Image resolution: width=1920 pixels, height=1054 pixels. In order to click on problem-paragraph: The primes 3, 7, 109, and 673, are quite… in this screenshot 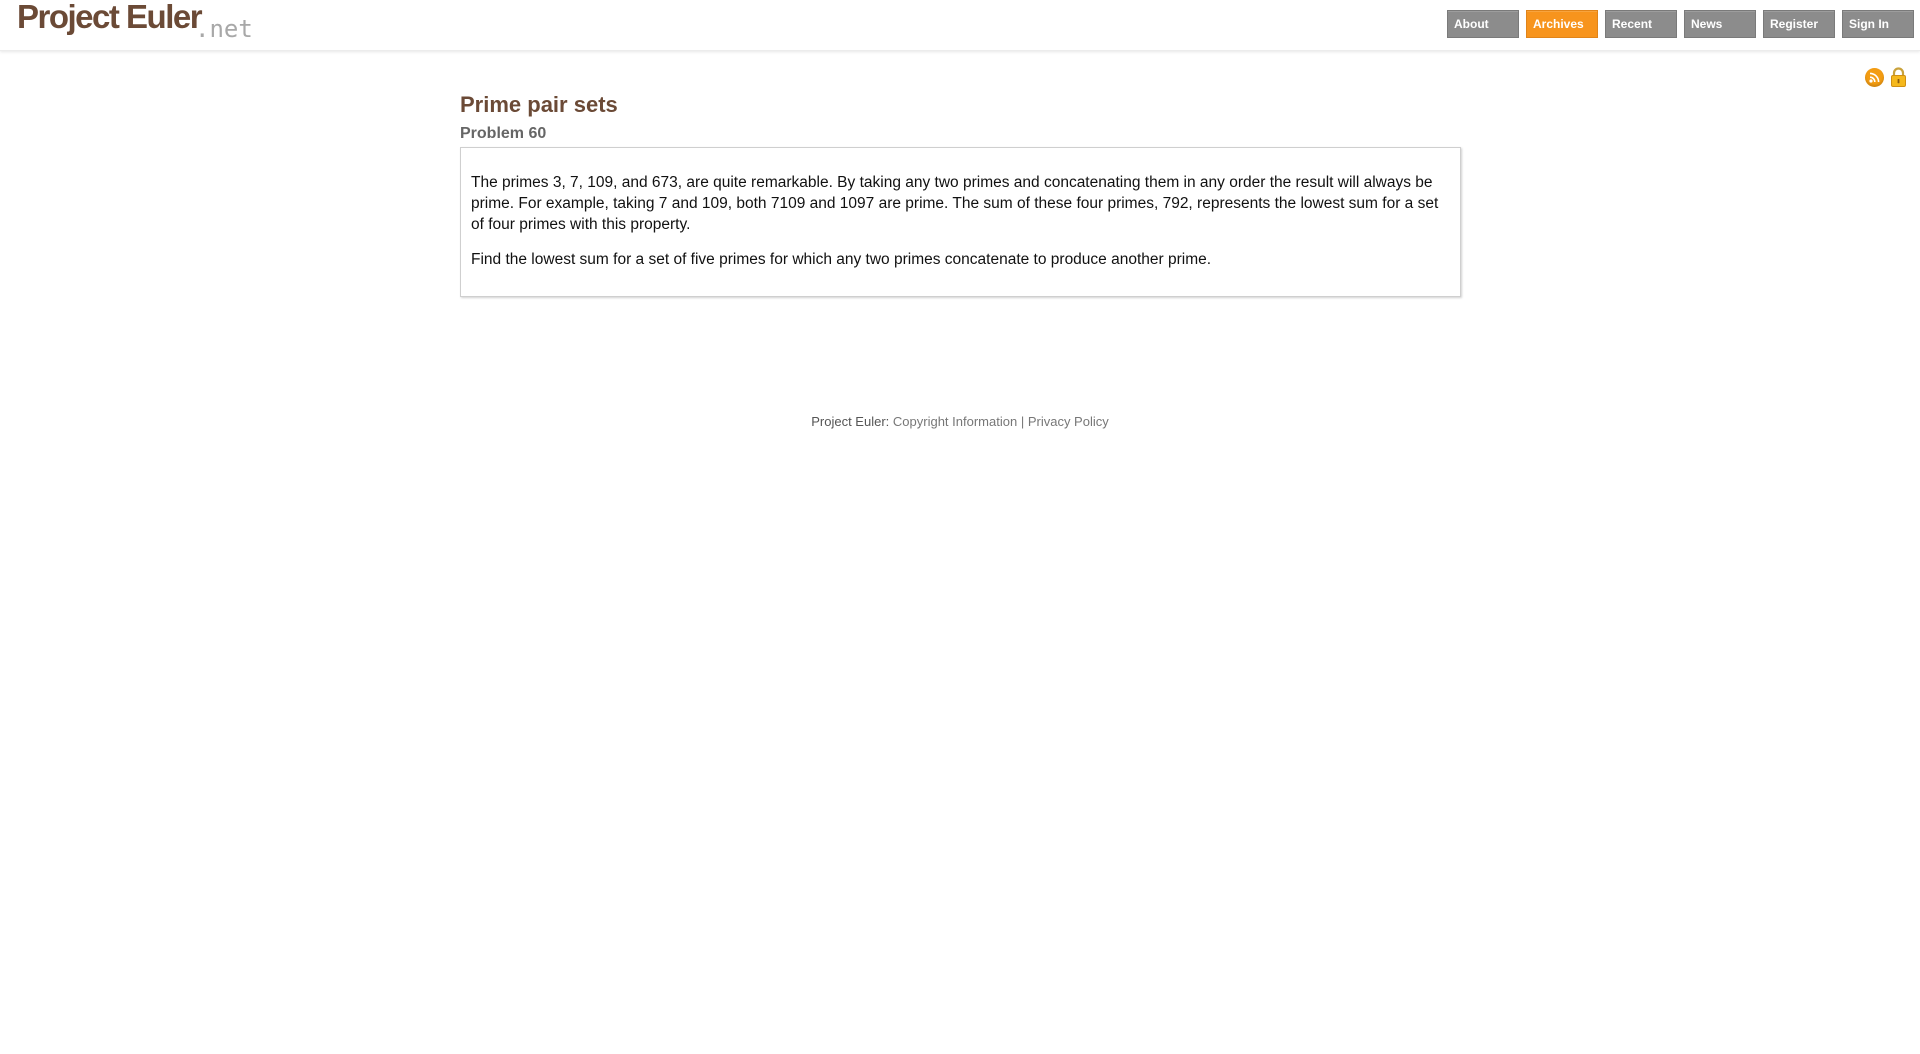, I will do `click(955, 203)`.